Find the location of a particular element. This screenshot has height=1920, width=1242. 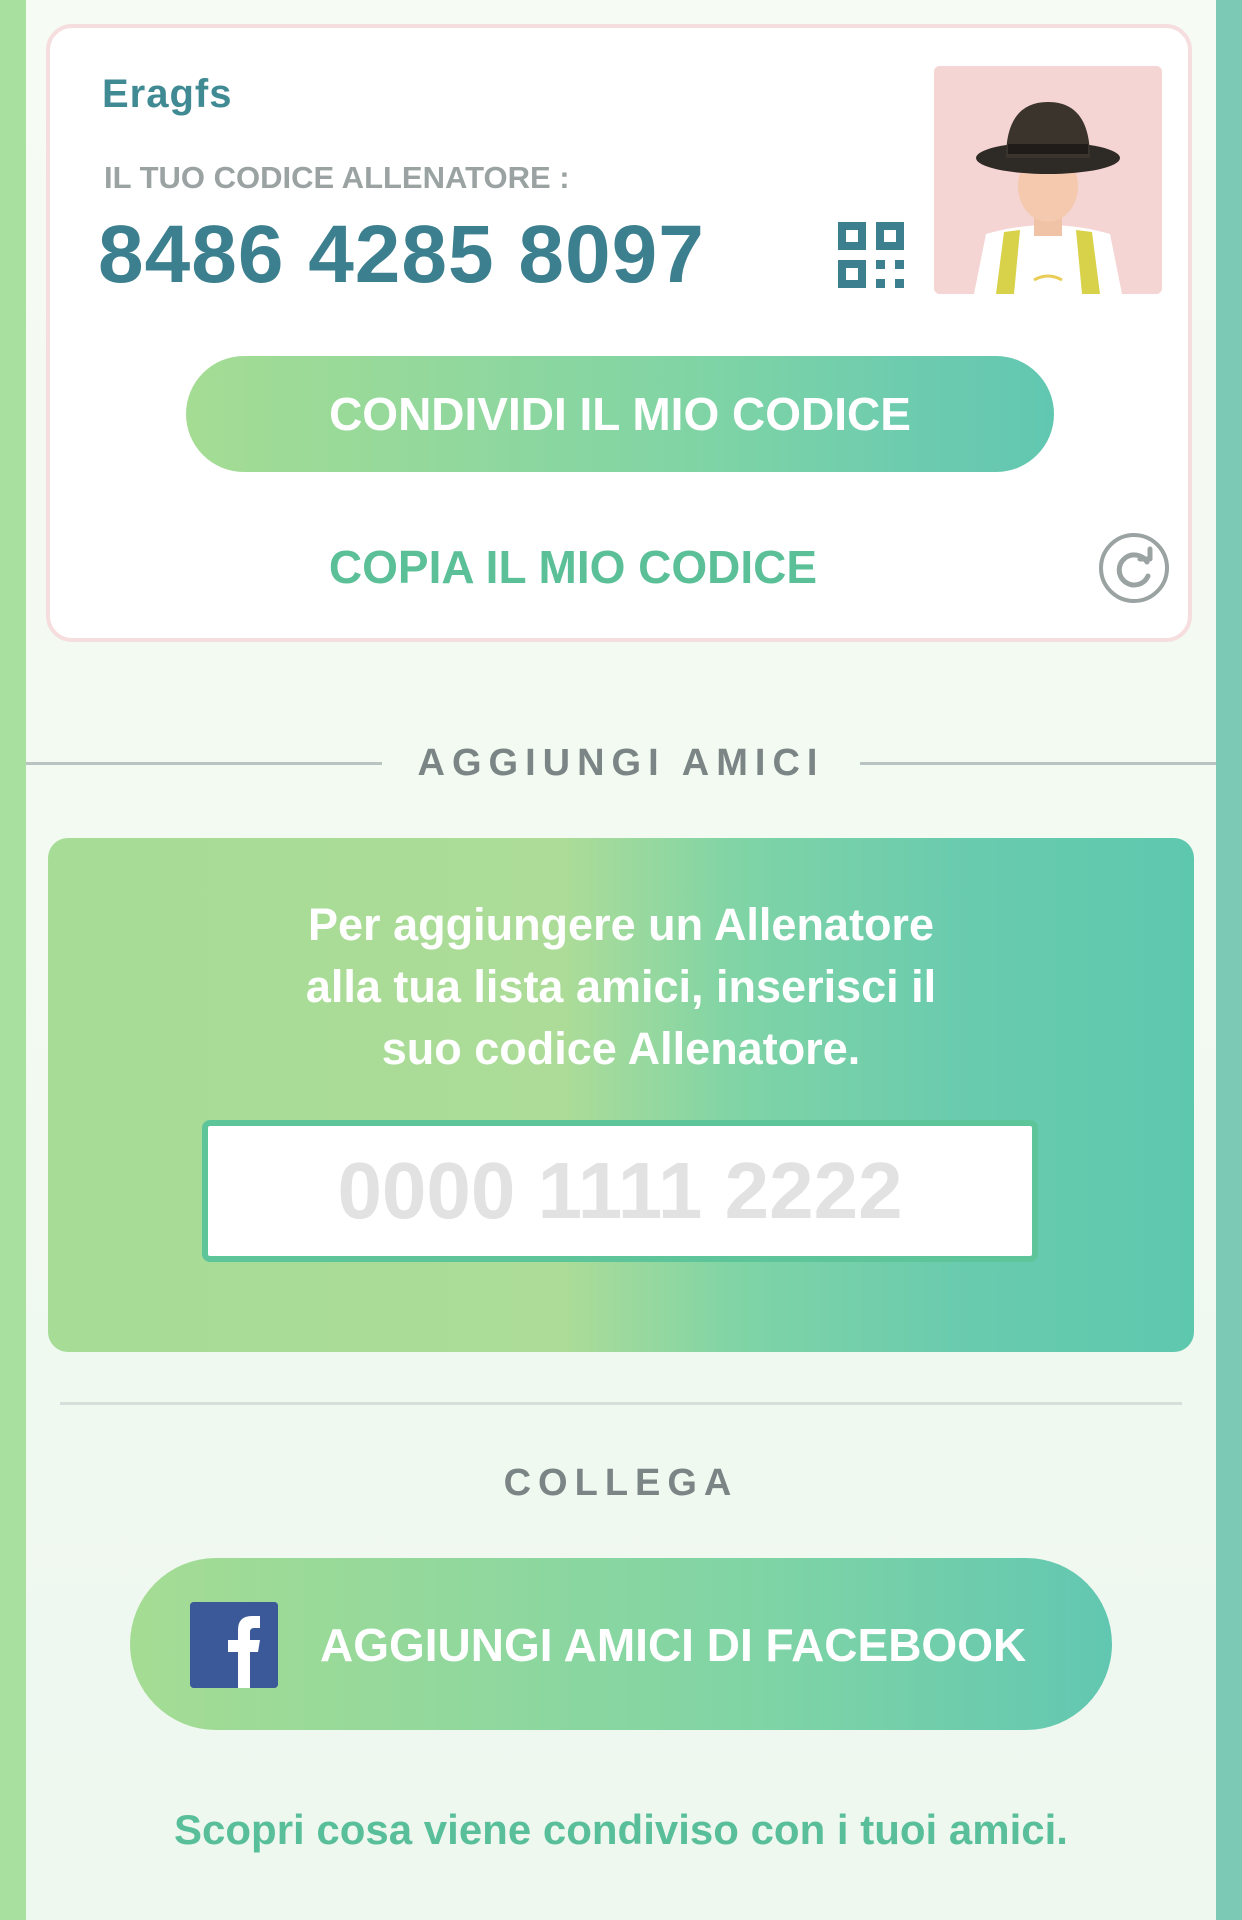

instruction-line: Per aggiungere un Allenatore is located at coordinates (621, 924).